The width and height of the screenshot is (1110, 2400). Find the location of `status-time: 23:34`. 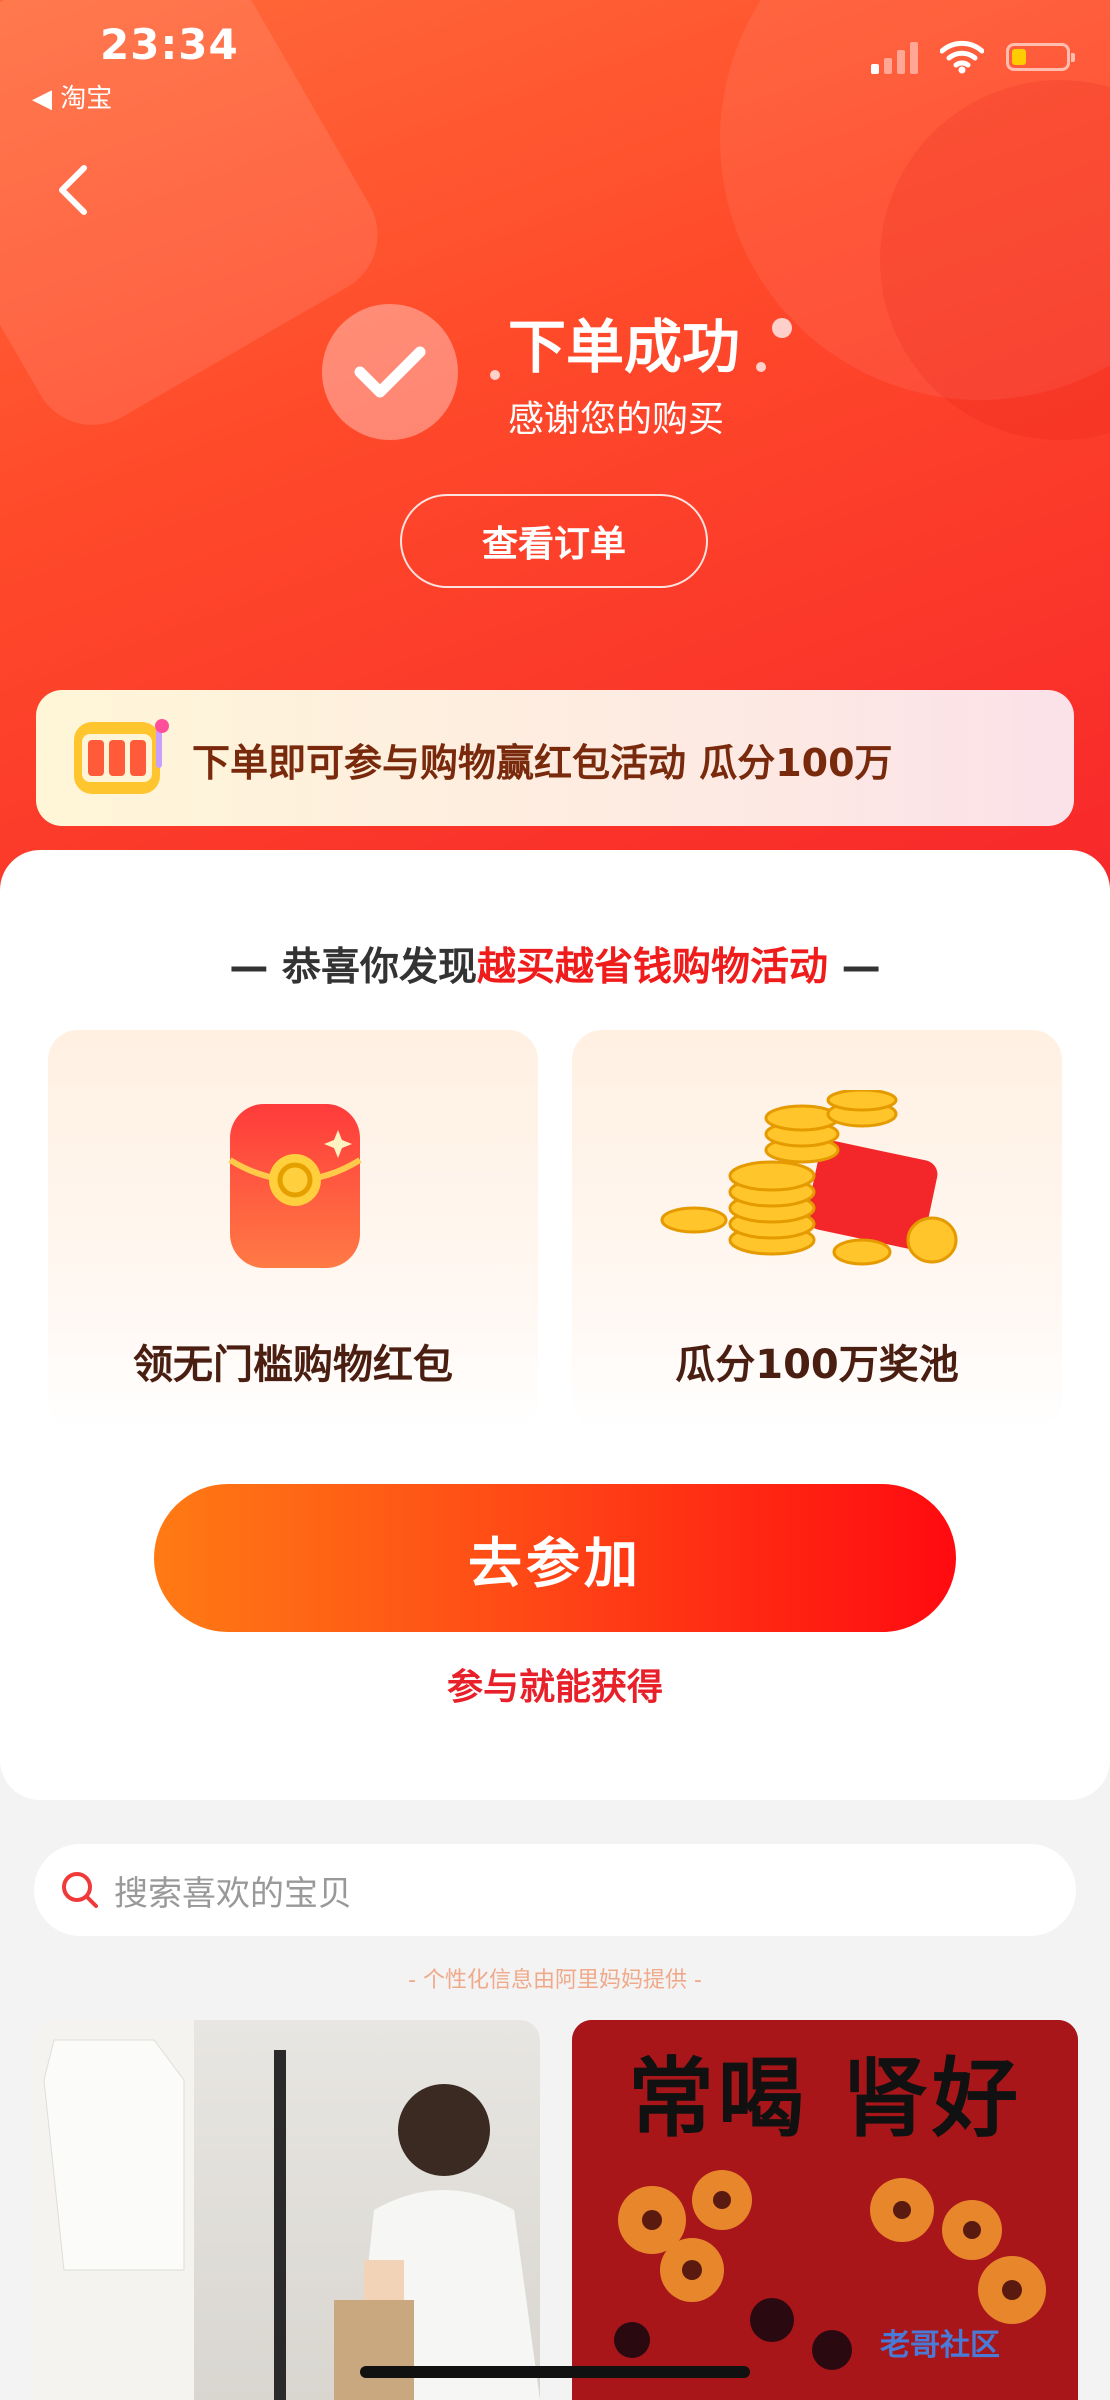

status-time: 23:34 is located at coordinates (169, 44).